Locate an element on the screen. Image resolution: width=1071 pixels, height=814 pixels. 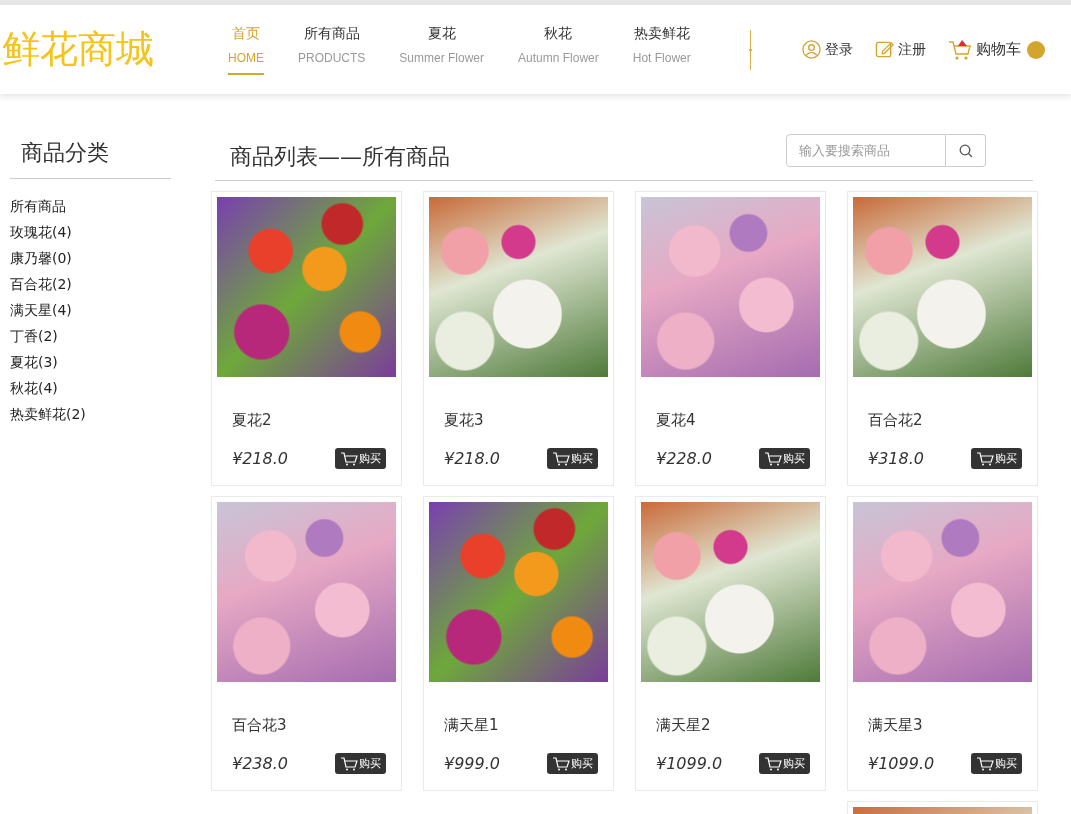
category-link: 百合花(2) is located at coordinates (90, 284).